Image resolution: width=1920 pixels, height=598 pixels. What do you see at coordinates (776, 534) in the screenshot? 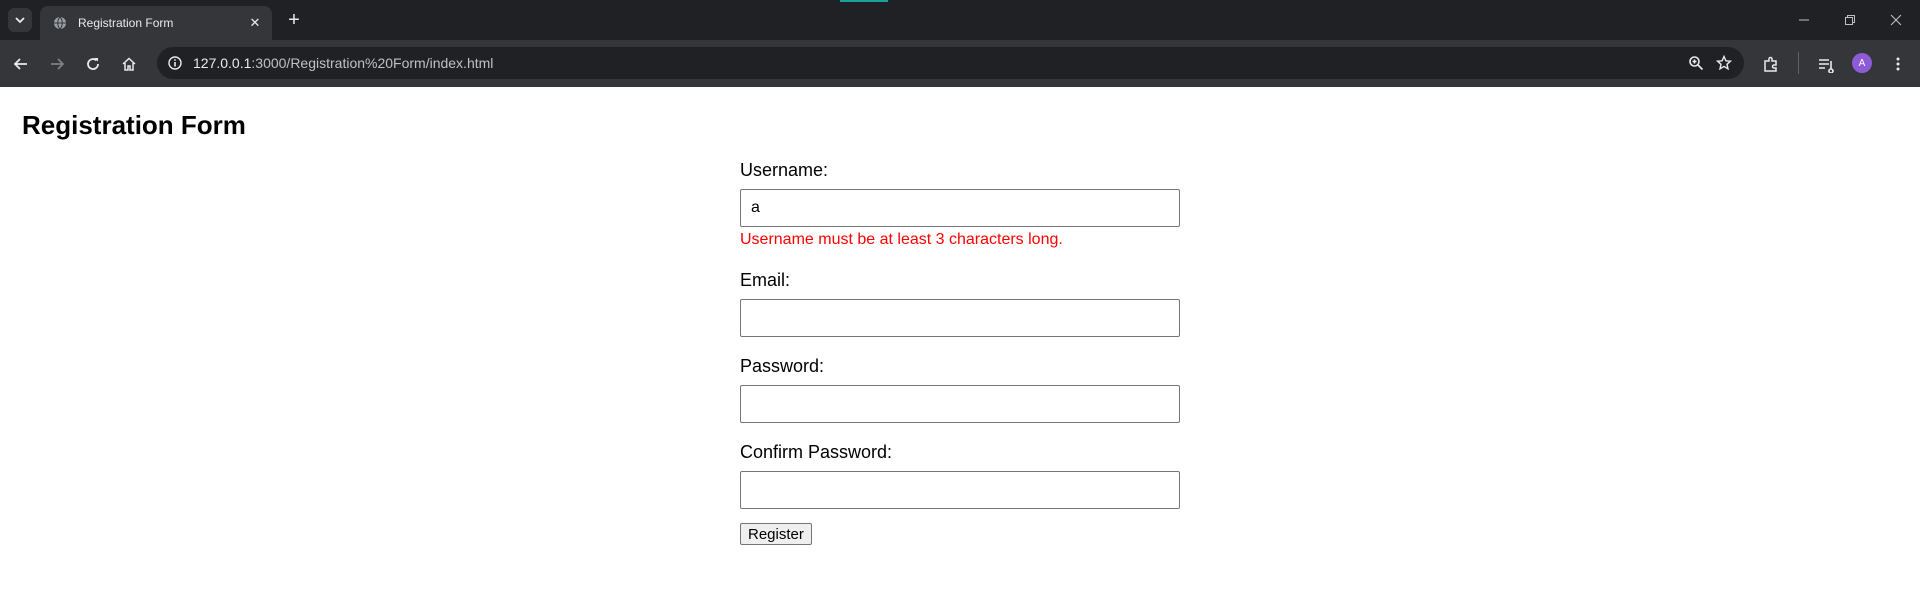
I see `register-button: Register` at bounding box center [776, 534].